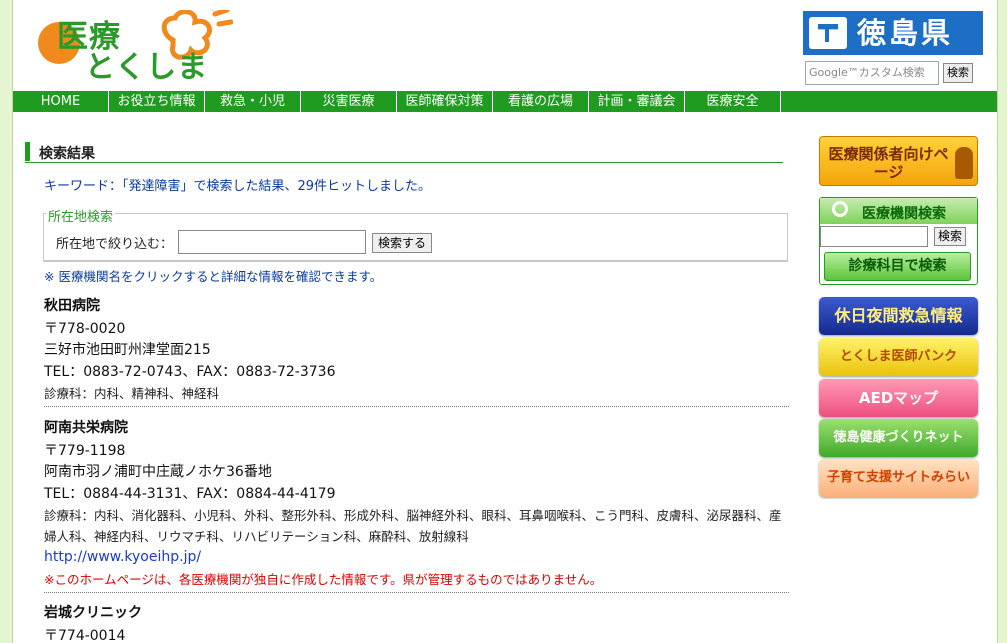 The height and width of the screenshot is (643, 1007). Describe the element at coordinates (27, 151) in the screenshot. I see `title-accent-bar` at that location.